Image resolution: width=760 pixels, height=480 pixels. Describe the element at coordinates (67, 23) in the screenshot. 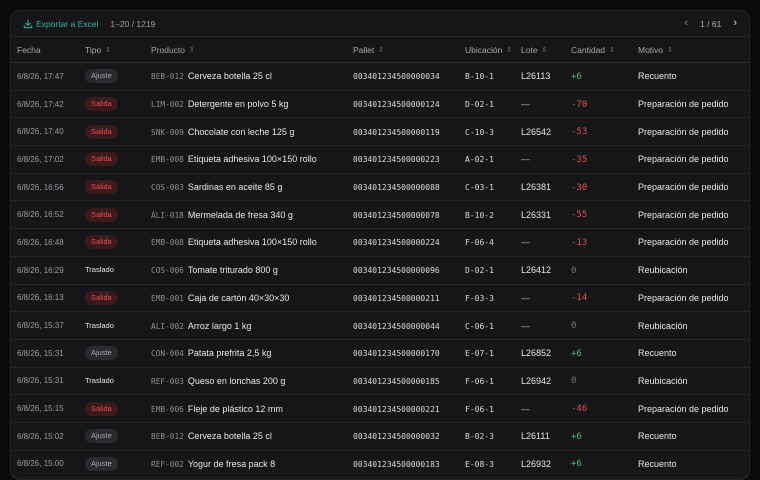

I see `export-excel-label: Exportar a Excel` at that location.